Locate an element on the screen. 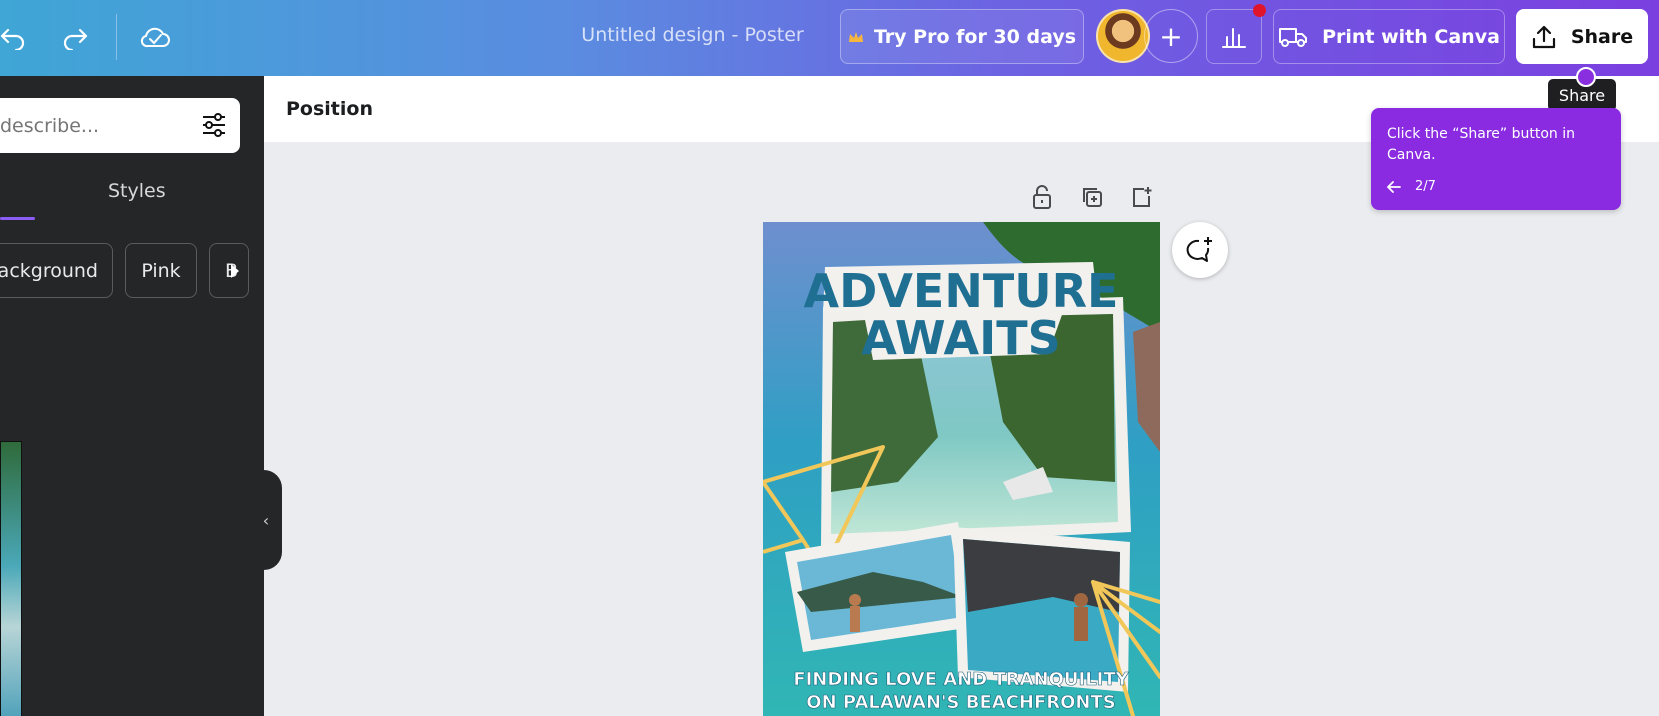  redo-icon is located at coordinates (75, 37).